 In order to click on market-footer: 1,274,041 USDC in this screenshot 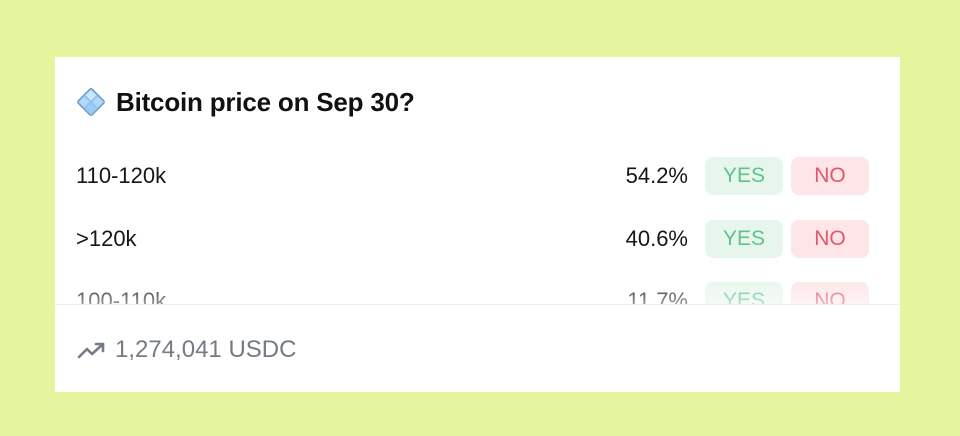, I will do `click(186, 350)`.